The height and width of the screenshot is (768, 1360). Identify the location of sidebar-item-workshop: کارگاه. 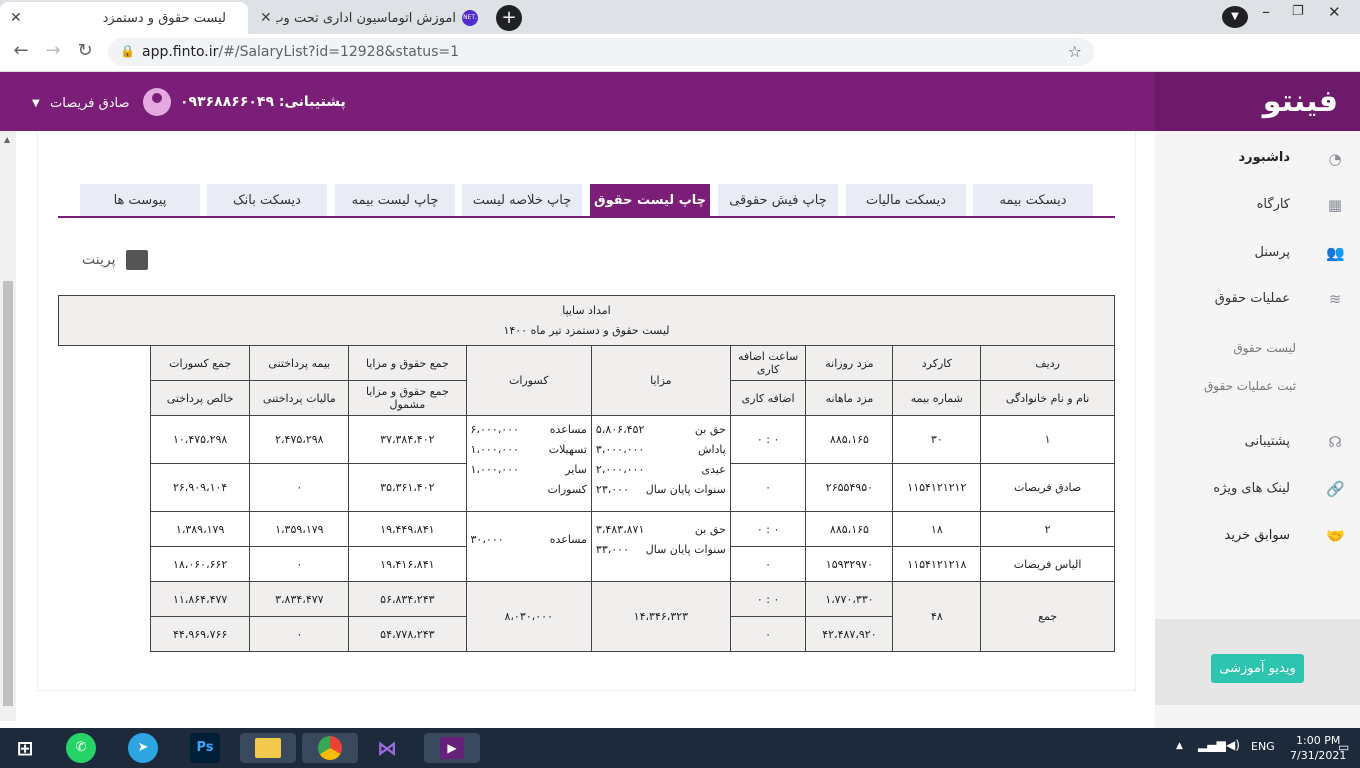
(1273, 204).